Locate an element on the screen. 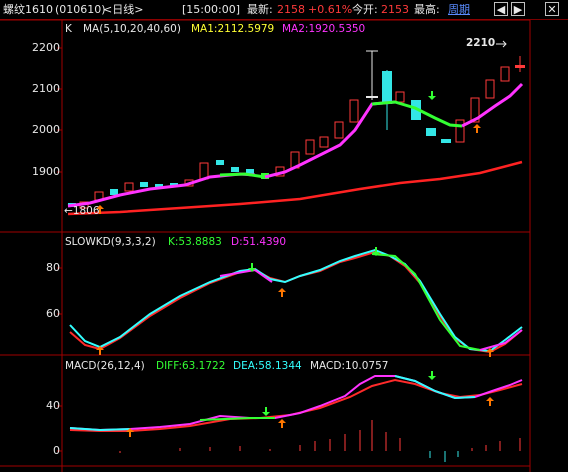 This screenshot has width=568, height=472. y-tick-1900: 1900 is located at coordinates (46, 171).